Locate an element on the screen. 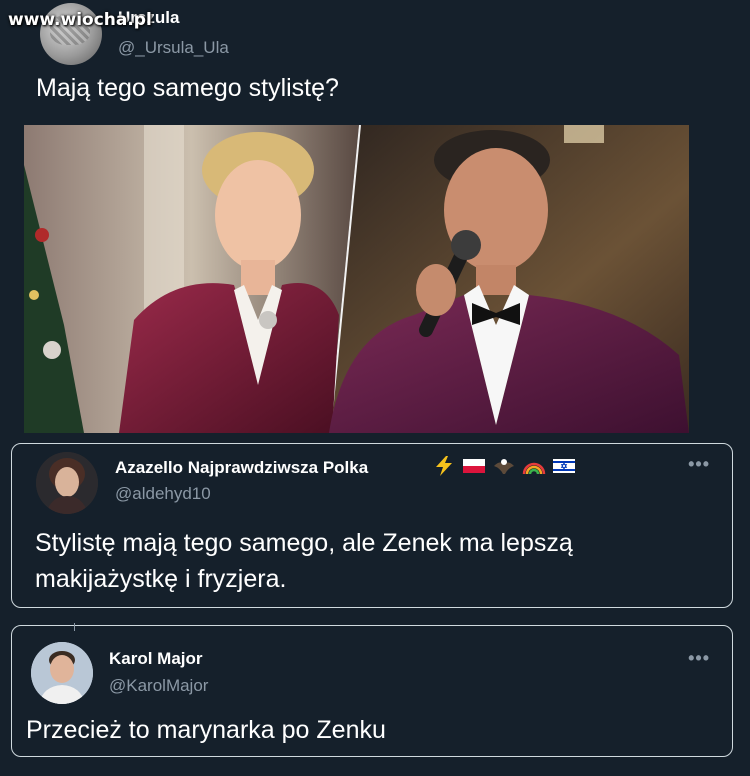  name-emoji-badges is located at coordinates (504, 466).